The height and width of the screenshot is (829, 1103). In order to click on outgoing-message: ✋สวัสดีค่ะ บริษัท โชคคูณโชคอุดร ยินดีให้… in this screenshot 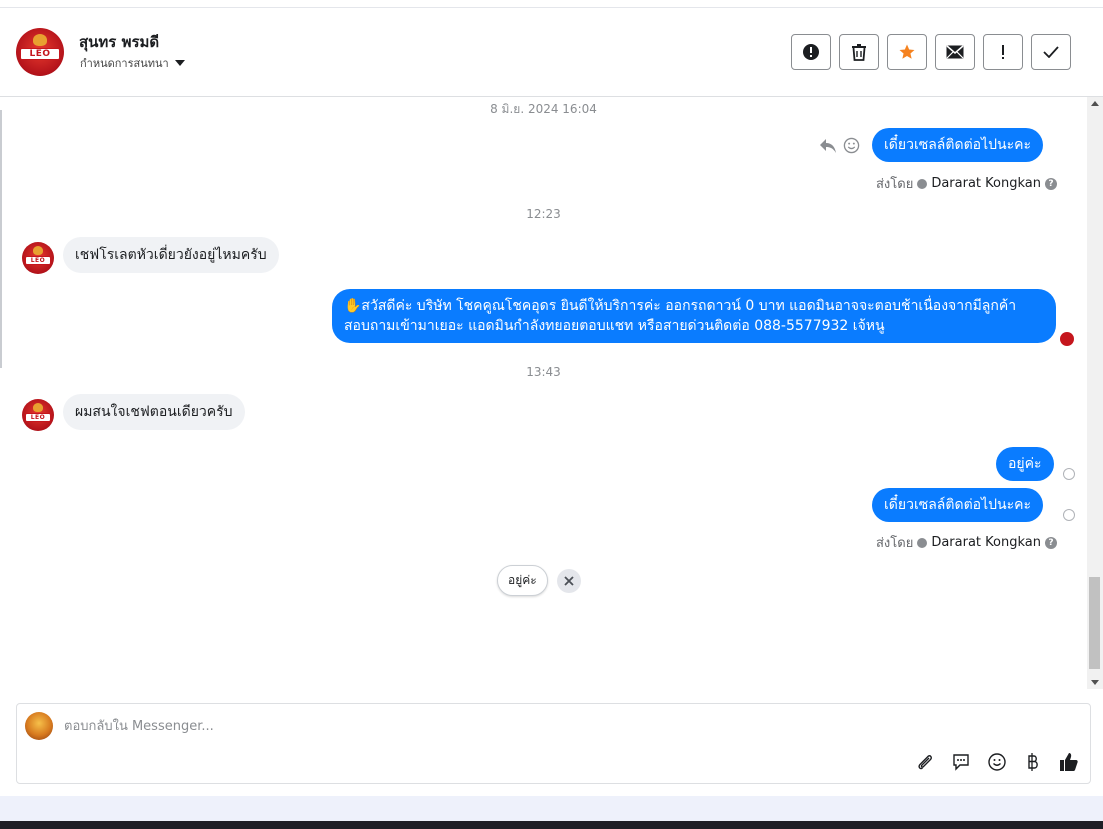, I will do `click(694, 316)`.